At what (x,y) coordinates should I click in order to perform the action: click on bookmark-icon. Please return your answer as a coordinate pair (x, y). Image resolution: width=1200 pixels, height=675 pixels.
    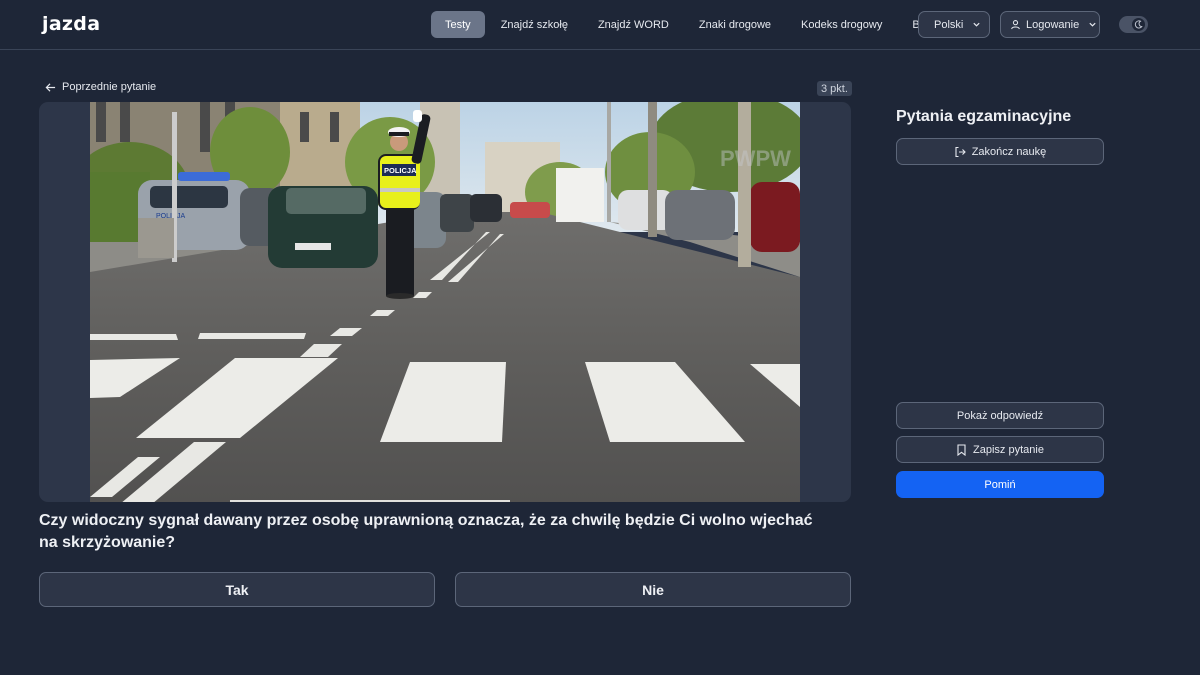
    Looking at the image, I should click on (961, 449).